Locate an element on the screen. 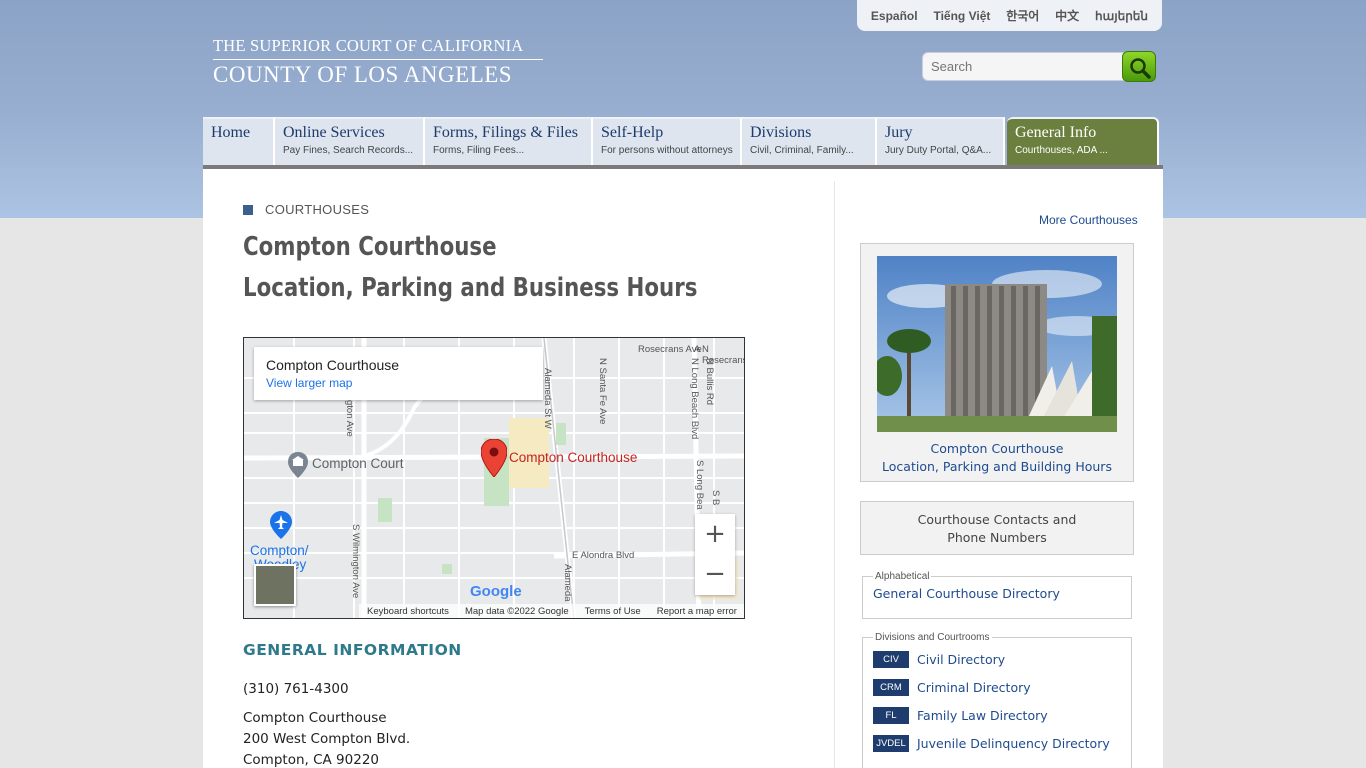  language-bar: Español Tiếng Việt 한국어 中文 հայերեն is located at coordinates (1009, 15).